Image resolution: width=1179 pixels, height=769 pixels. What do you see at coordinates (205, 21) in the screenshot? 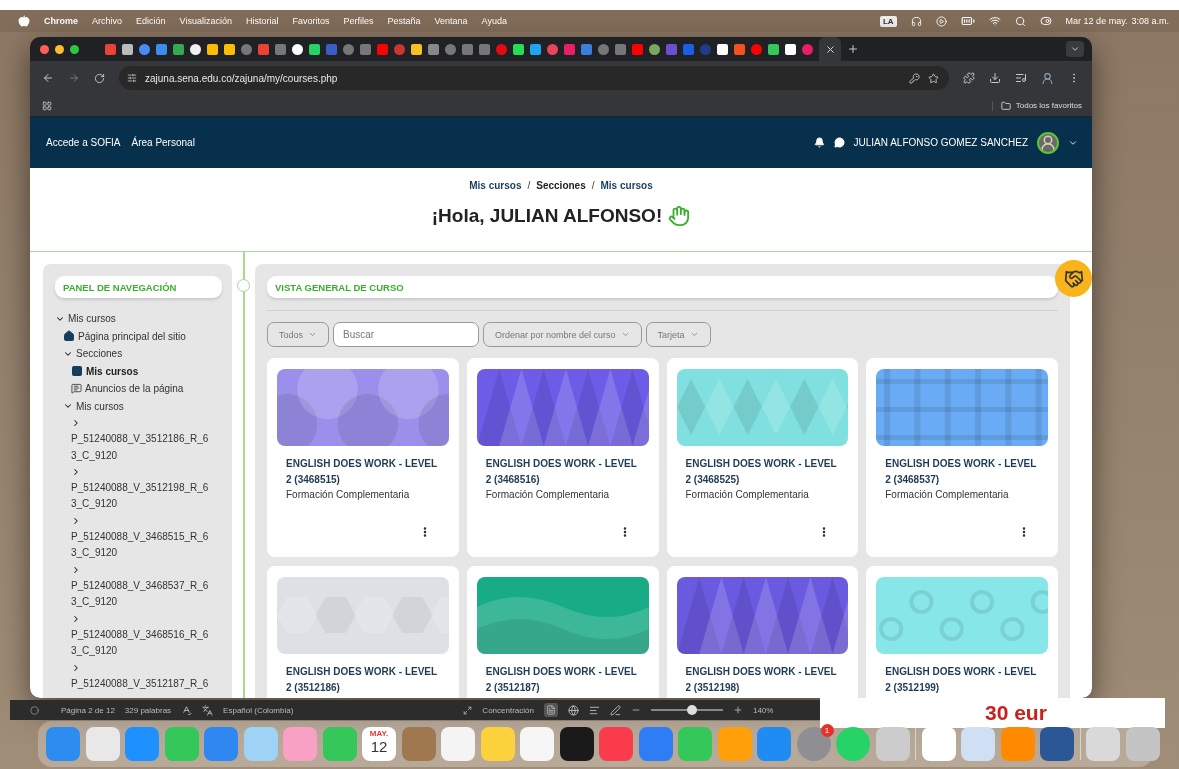
I see `menu-item: Visualización` at bounding box center [205, 21].